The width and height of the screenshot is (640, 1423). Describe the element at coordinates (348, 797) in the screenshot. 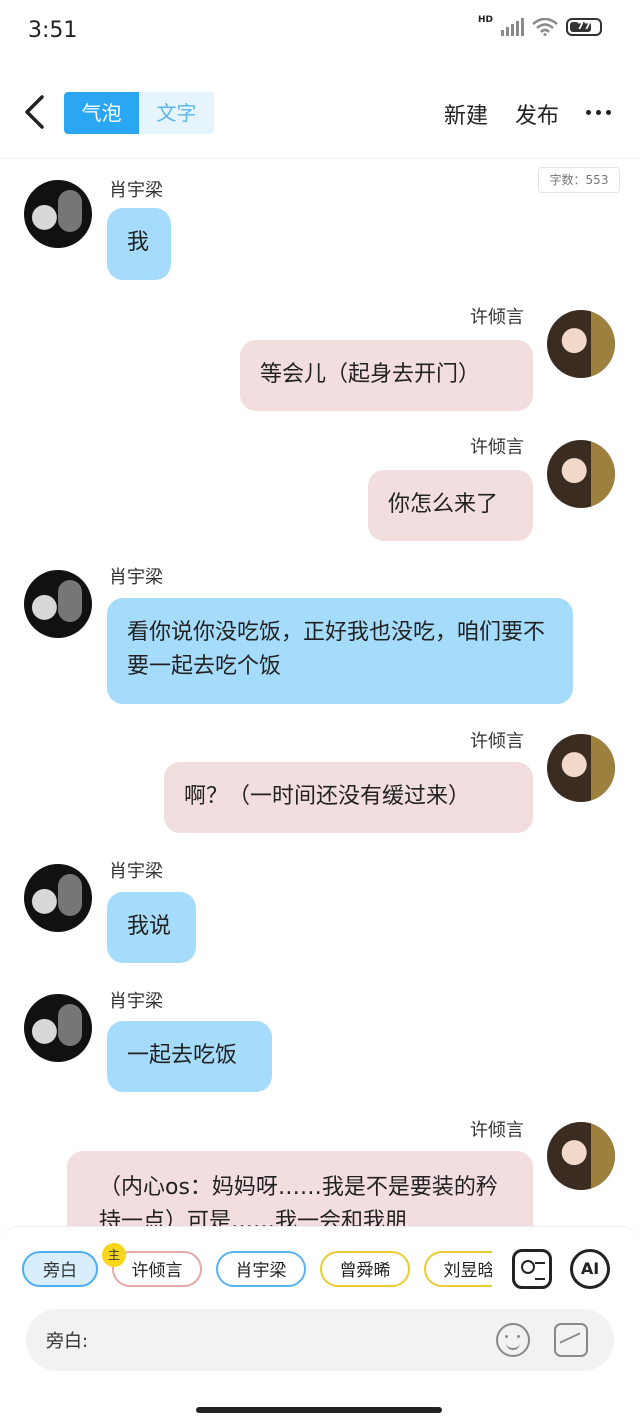

I see `message-bubble: 啊？（一时间还没有缓过来）` at that location.